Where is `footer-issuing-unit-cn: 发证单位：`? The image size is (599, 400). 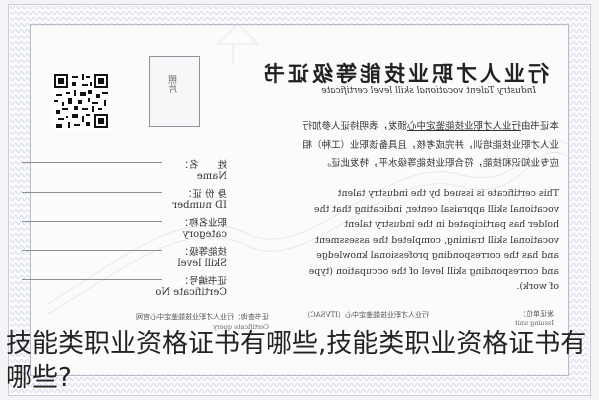 footer-issuing-unit-cn: 发证单位： is located at coordinates (536, 314).